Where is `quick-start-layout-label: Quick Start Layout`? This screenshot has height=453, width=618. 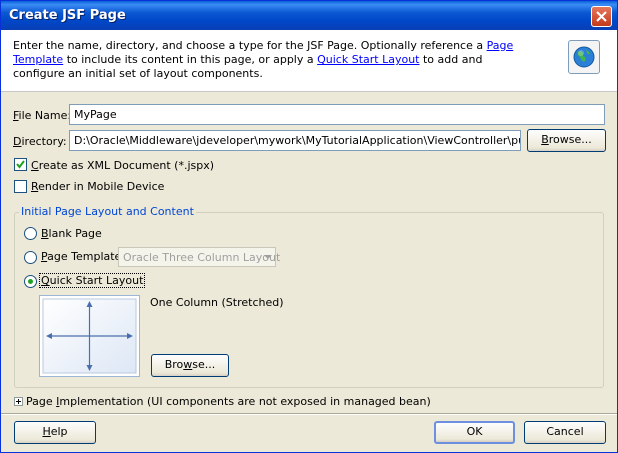
quick-start-layout-label: Quick Start Layout is located at coordinates (92, 280).